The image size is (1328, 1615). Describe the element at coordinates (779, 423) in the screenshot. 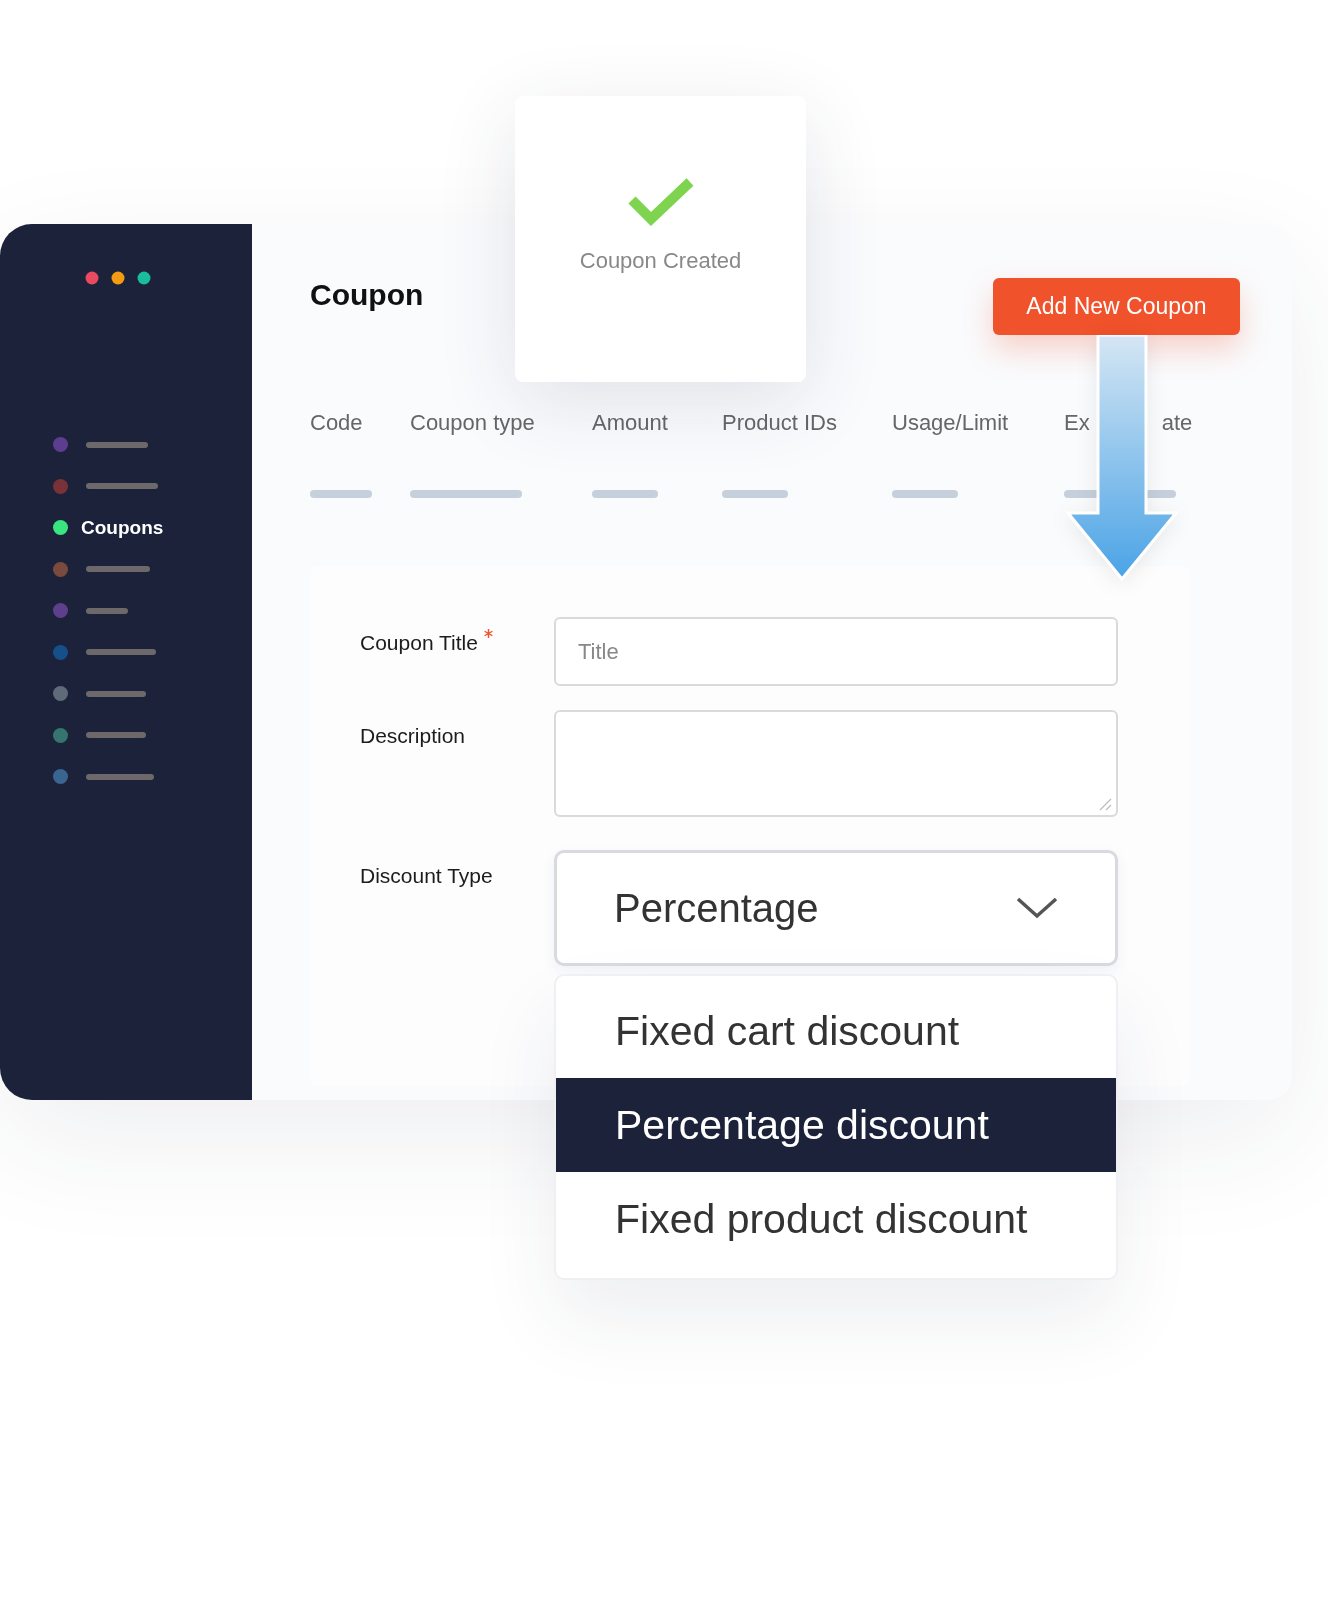

I see `column-header: Product IDs` at that location.